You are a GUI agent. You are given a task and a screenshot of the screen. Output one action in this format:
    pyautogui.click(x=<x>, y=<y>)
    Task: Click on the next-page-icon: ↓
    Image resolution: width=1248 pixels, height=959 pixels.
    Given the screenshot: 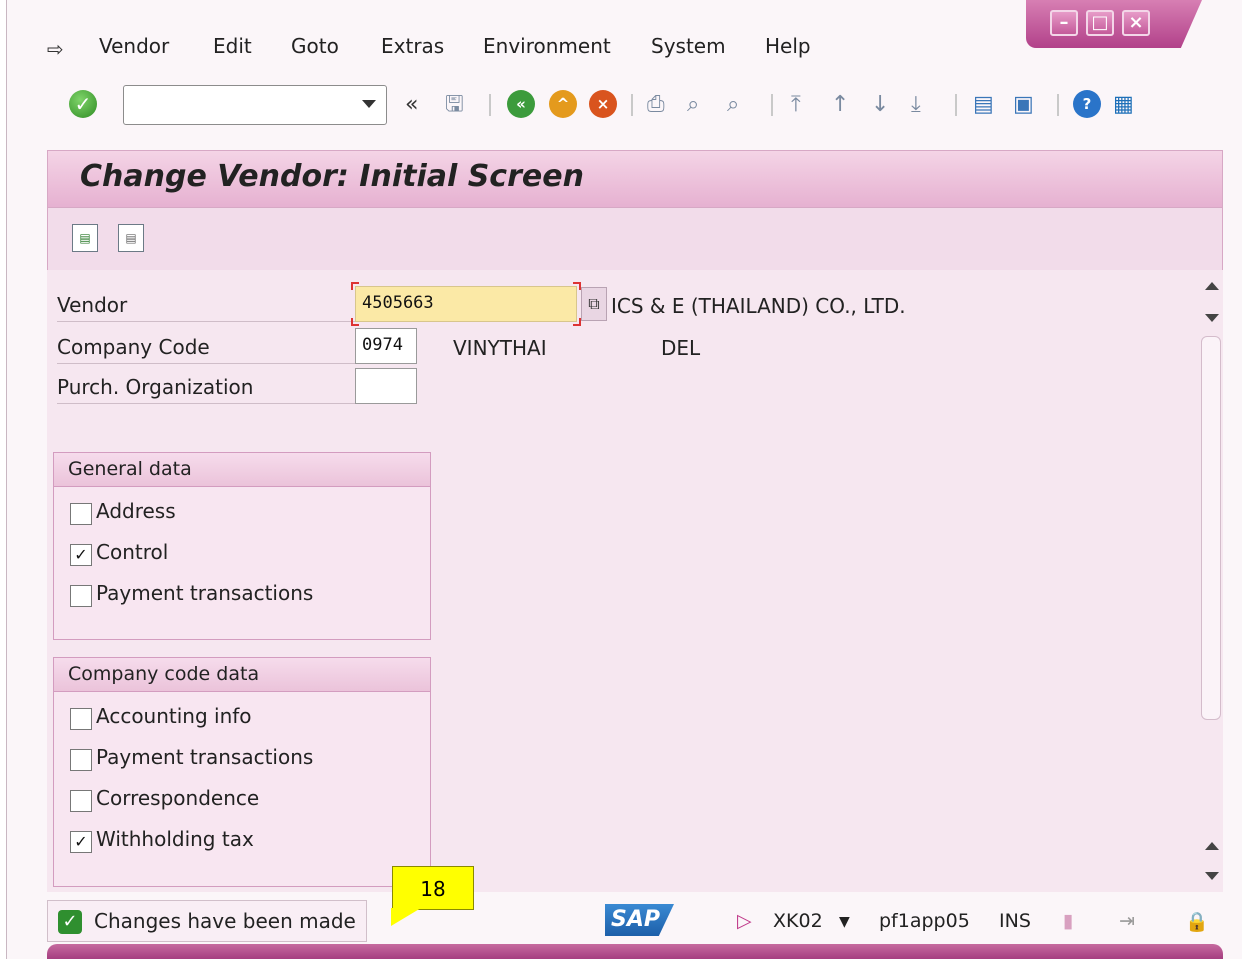 What is the action you would take?
    pyautogui.click(x=880, y=105)
    